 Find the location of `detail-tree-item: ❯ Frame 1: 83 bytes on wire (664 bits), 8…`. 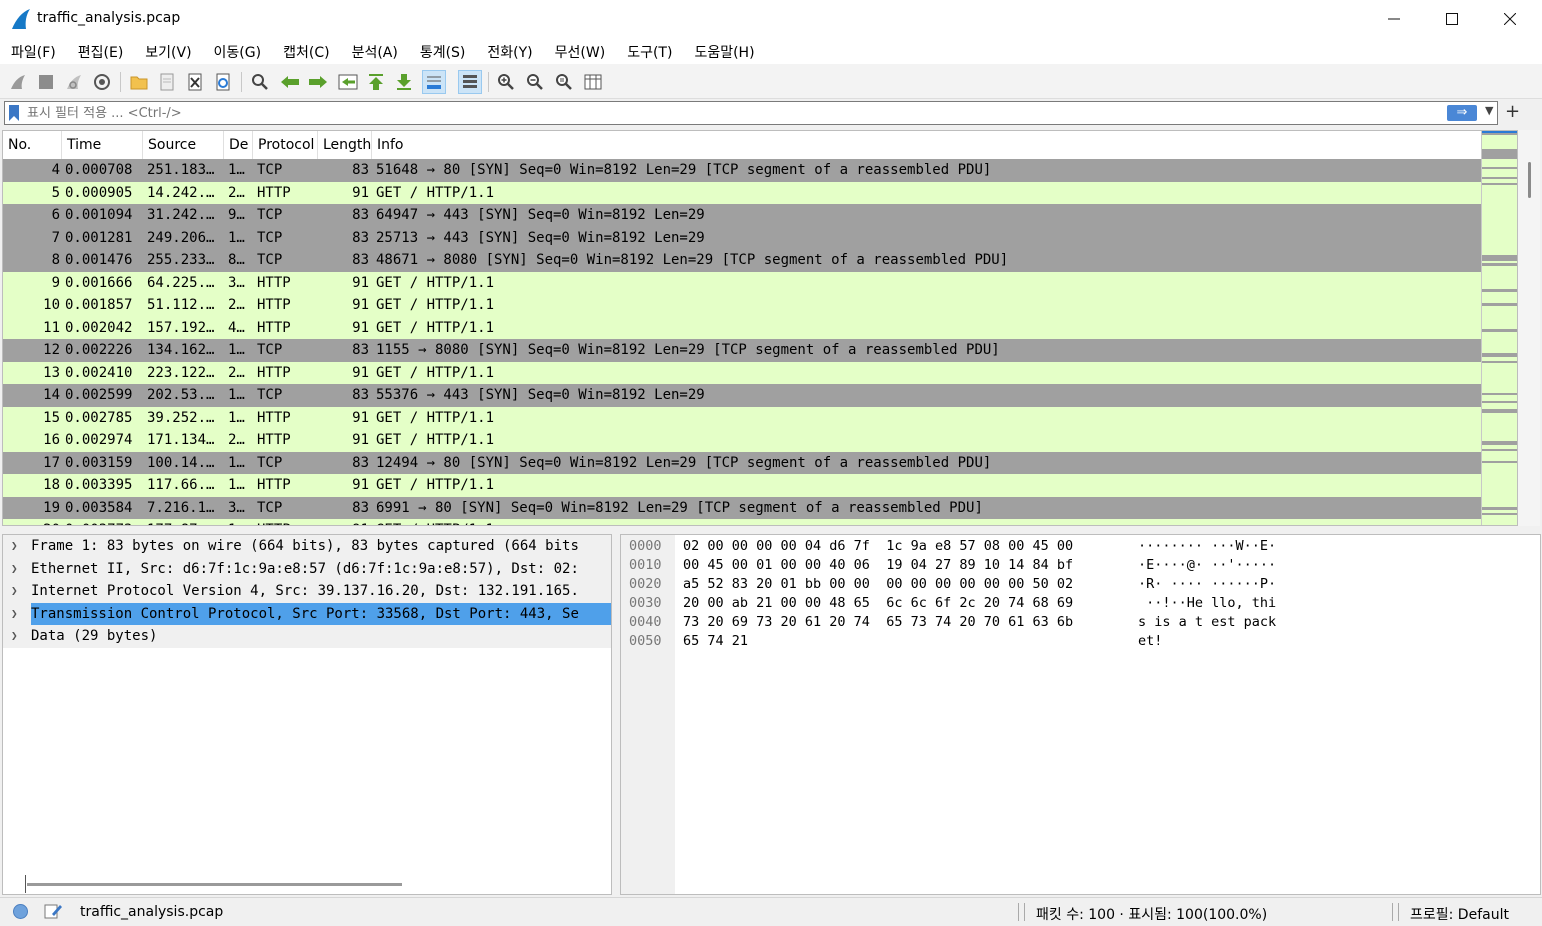

detail-tree-item: ❯ Frame 1: 83 bytes on wire (664 bits), 8… is located at coordinates (307, 546).